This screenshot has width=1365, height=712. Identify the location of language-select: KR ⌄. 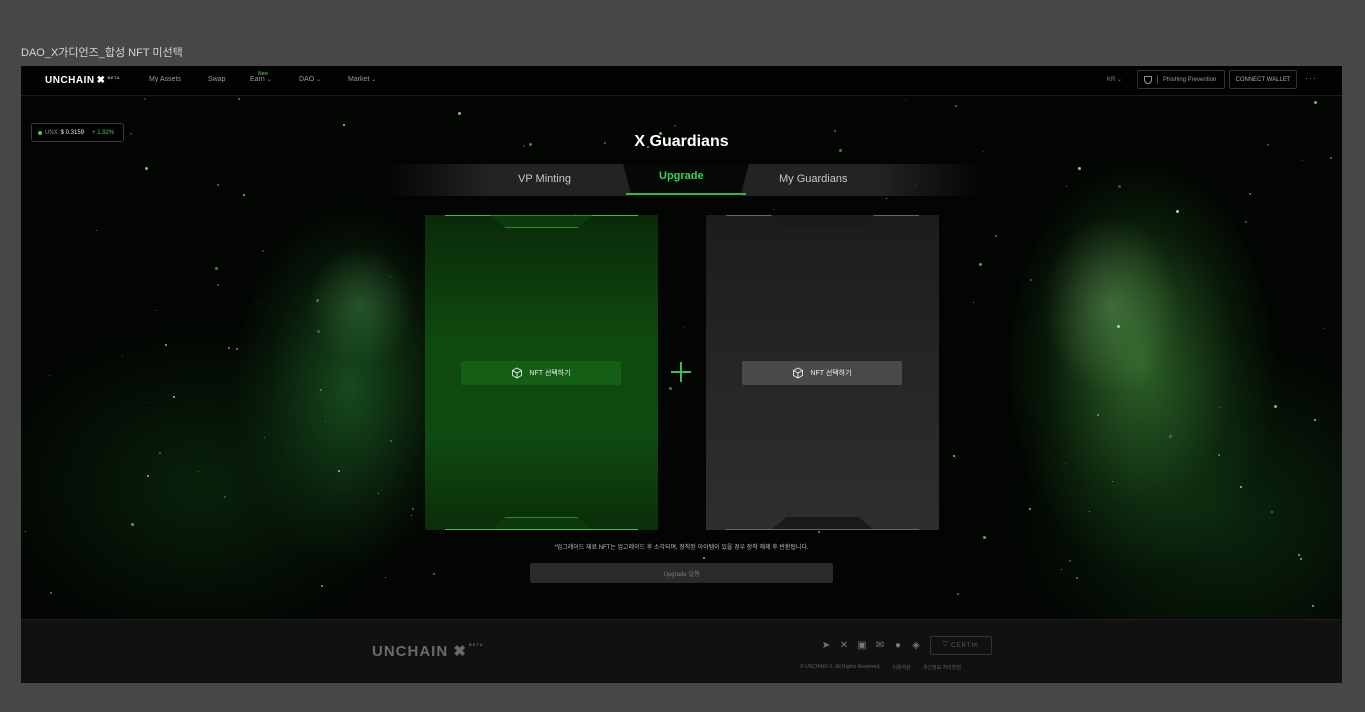
(1114, 79).